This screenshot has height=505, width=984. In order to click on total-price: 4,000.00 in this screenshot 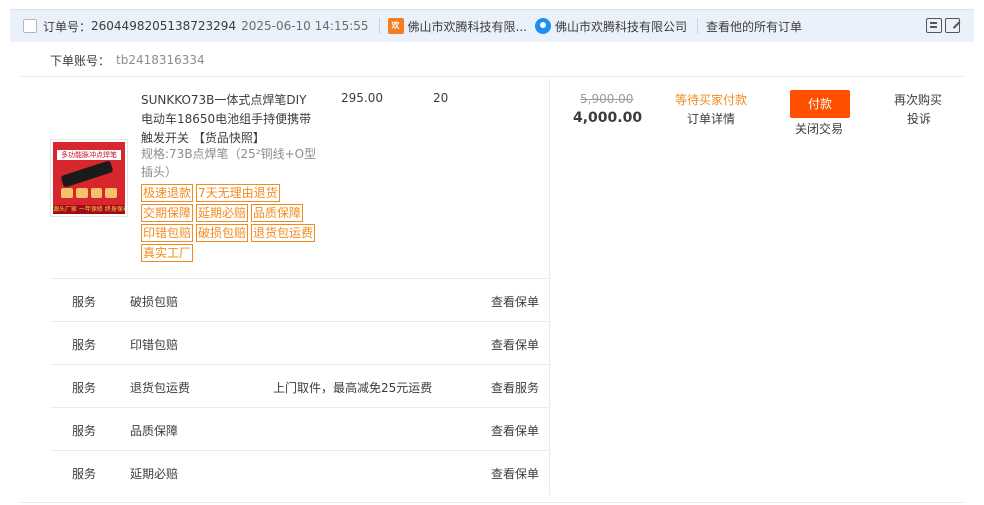, I will do `click(608, 118)`.